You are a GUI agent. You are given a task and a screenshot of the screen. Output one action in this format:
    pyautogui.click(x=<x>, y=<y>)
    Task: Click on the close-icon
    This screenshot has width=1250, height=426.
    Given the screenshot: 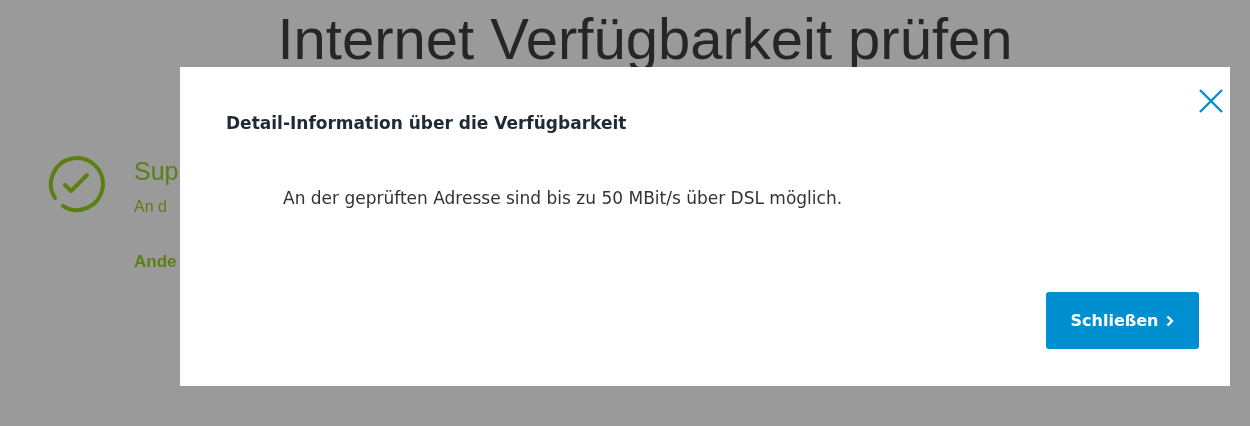 What is the action you would take?
    pyautogui.click(x=1211, y=101)
    